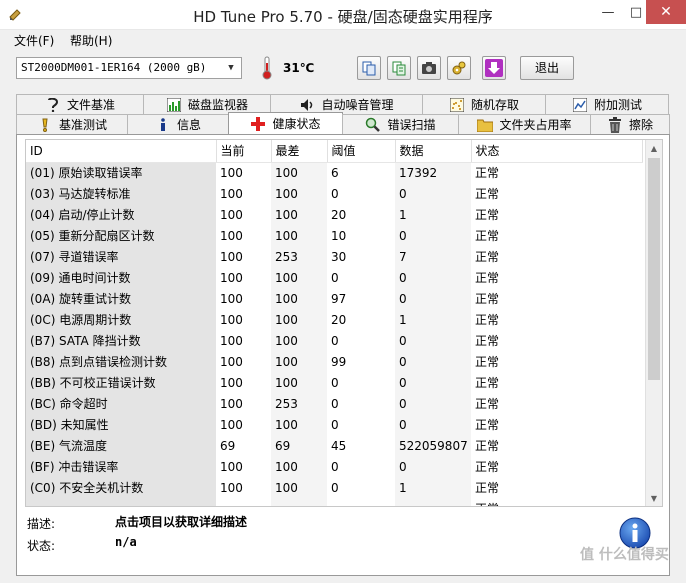 The height and width of the screenshot is (583, 686). What do you see at coordinates (114, 67) in the screenshot?
I see `drive-select-value: ST2000DM001-1ER164 (2000 gB)` at bounding box center [114, 67].